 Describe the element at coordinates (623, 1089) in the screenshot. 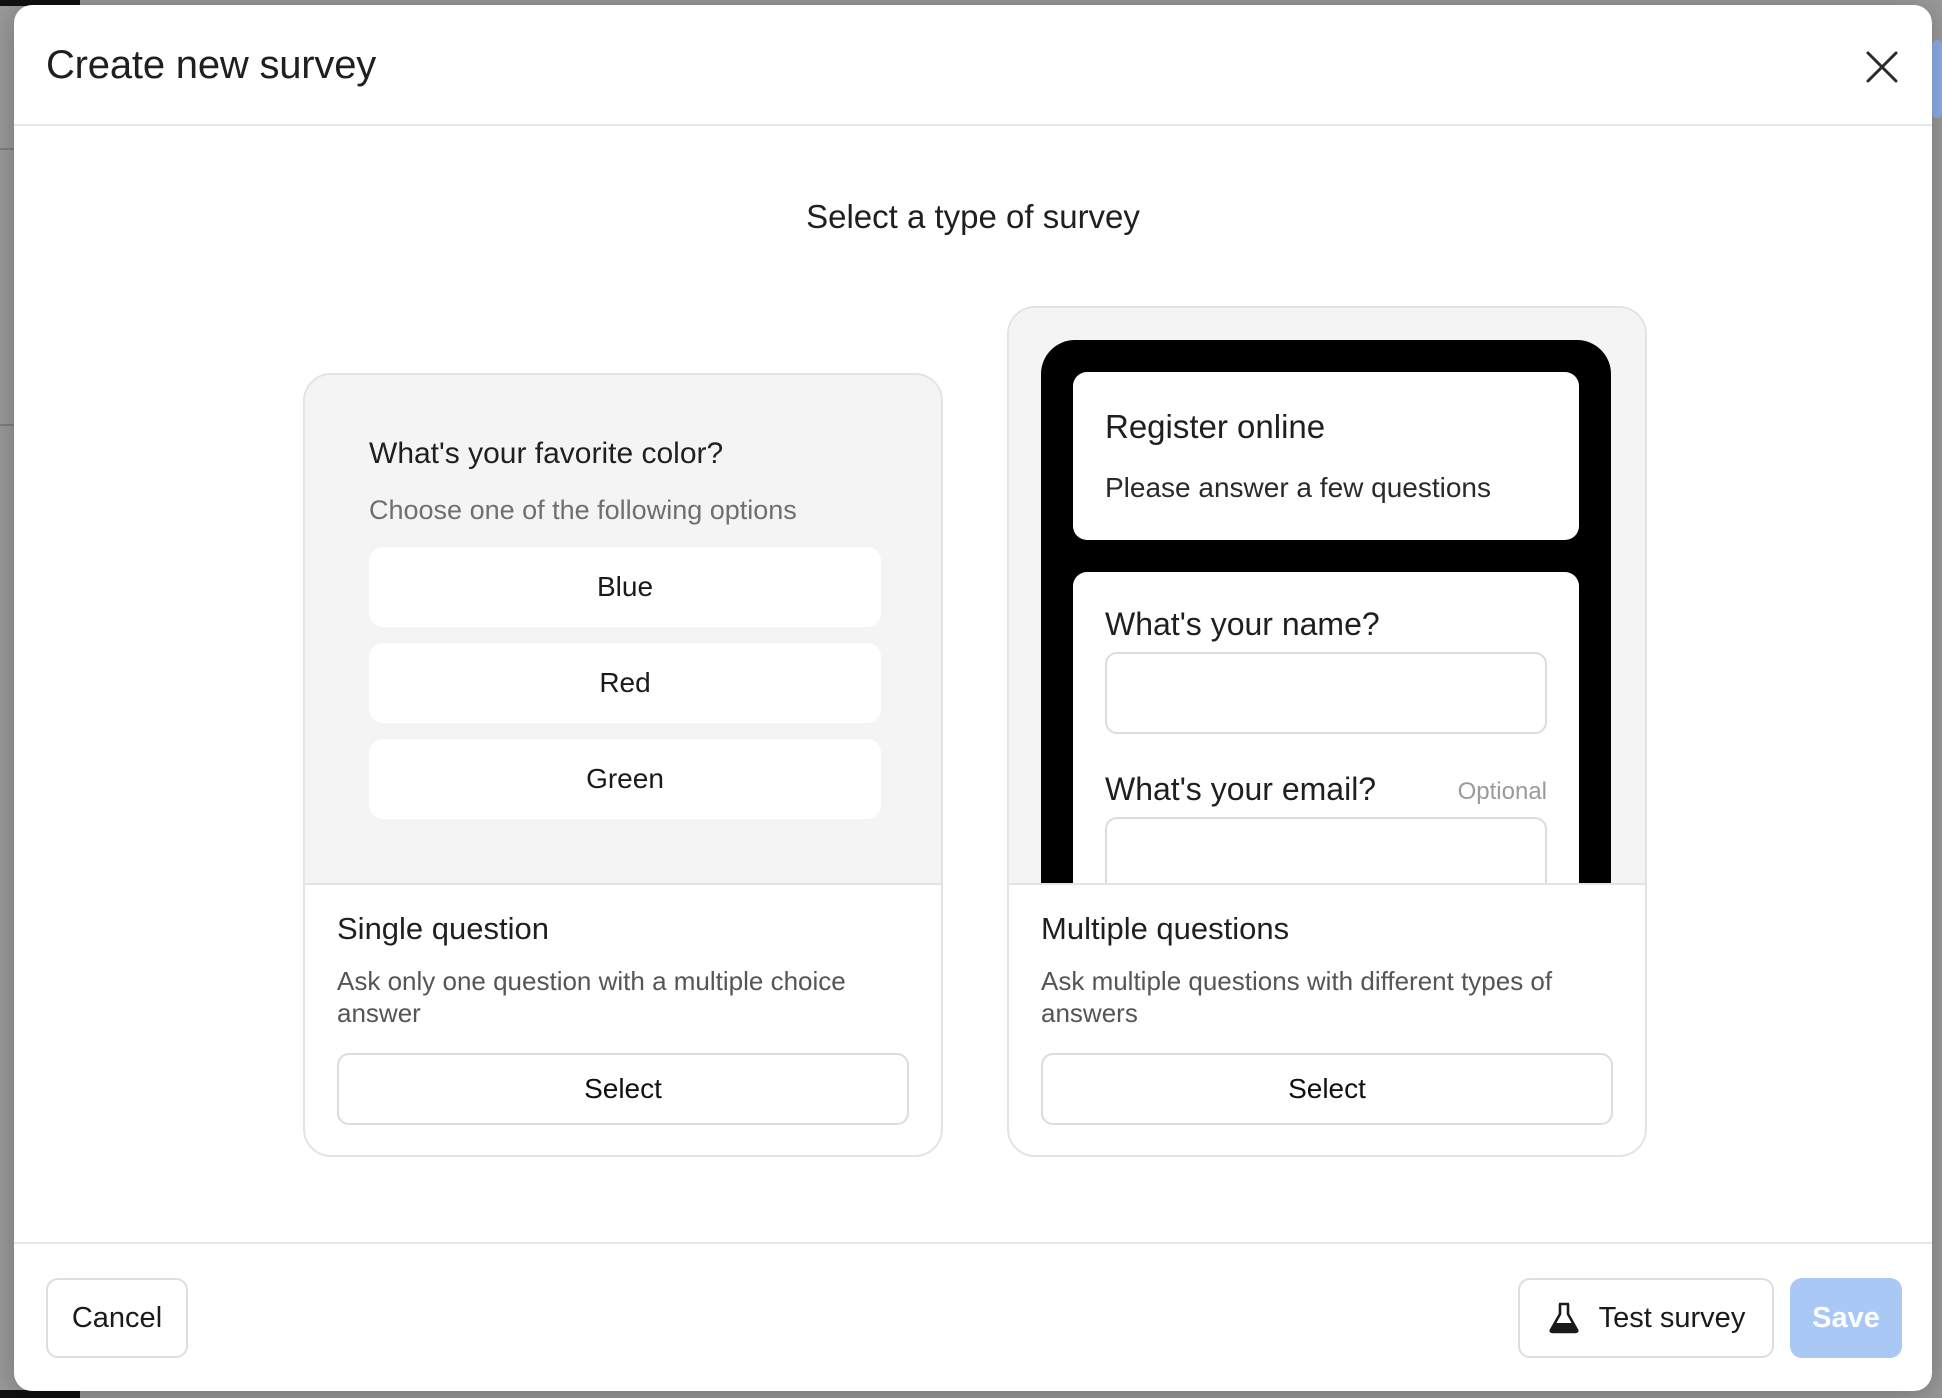

I see `select-single-question-button: Select` at that location.